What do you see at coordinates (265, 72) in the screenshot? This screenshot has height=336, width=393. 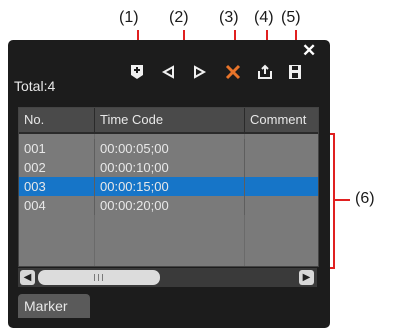 I see `export-markers-icon` at bounding box center [265, 72].